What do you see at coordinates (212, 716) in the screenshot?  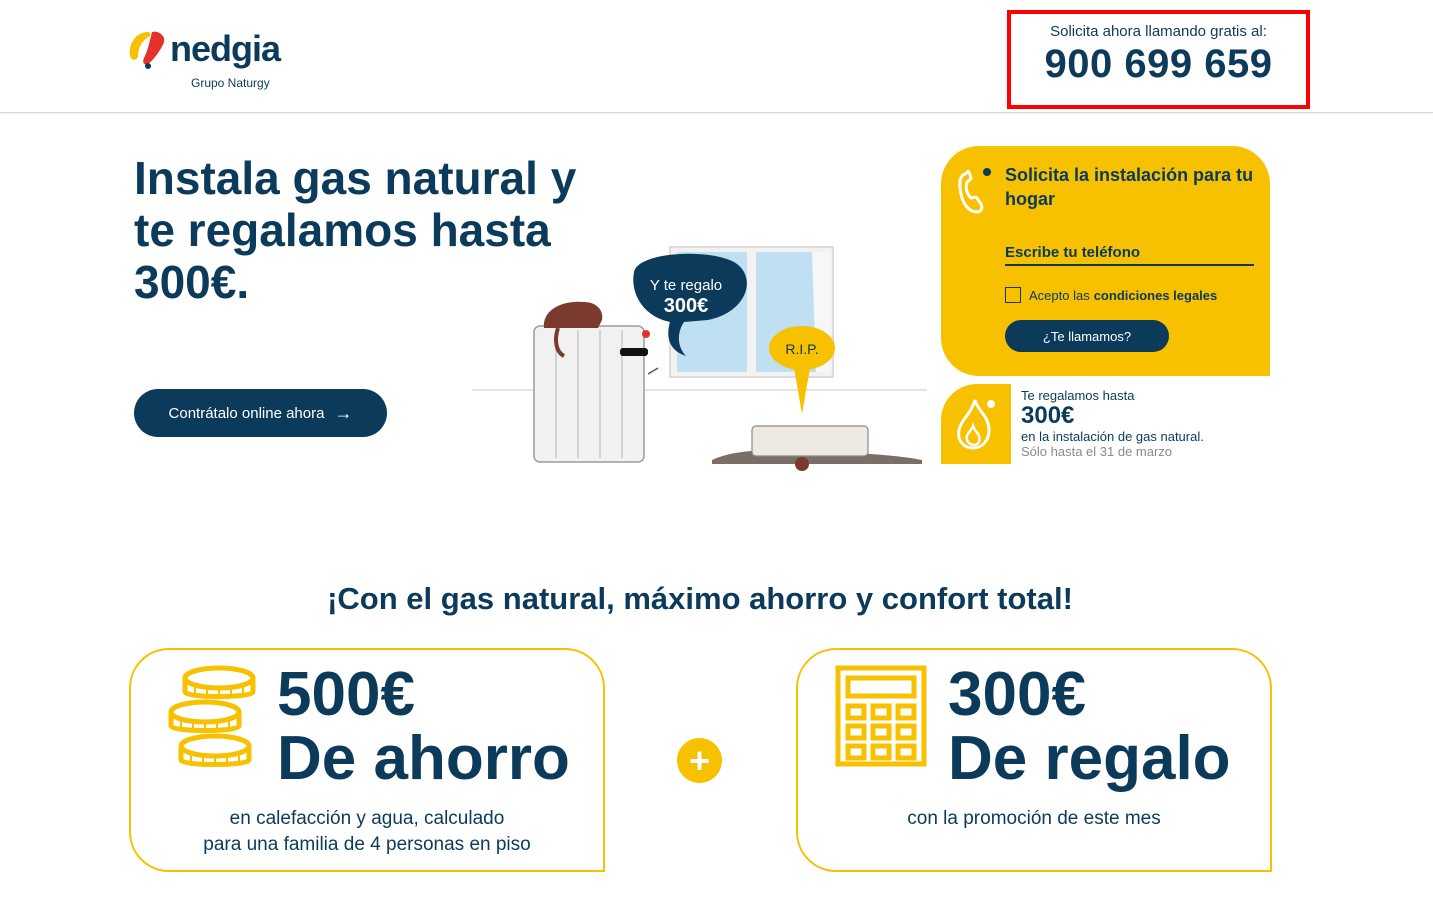 I see `coins-icon` at bounding box center [212, 716].